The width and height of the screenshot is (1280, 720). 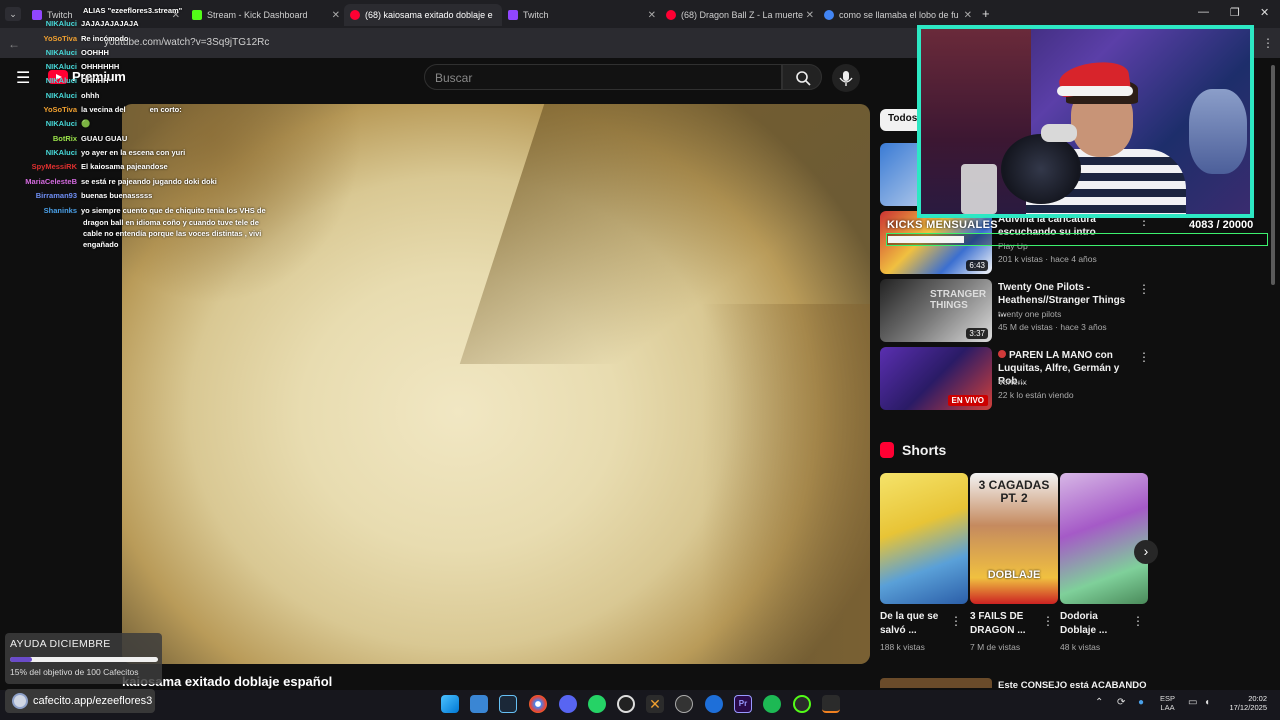 What do you see at coordinates (538, 704) in the screenshot?
I see `chrome-icon` at bounding box center [538, 704].